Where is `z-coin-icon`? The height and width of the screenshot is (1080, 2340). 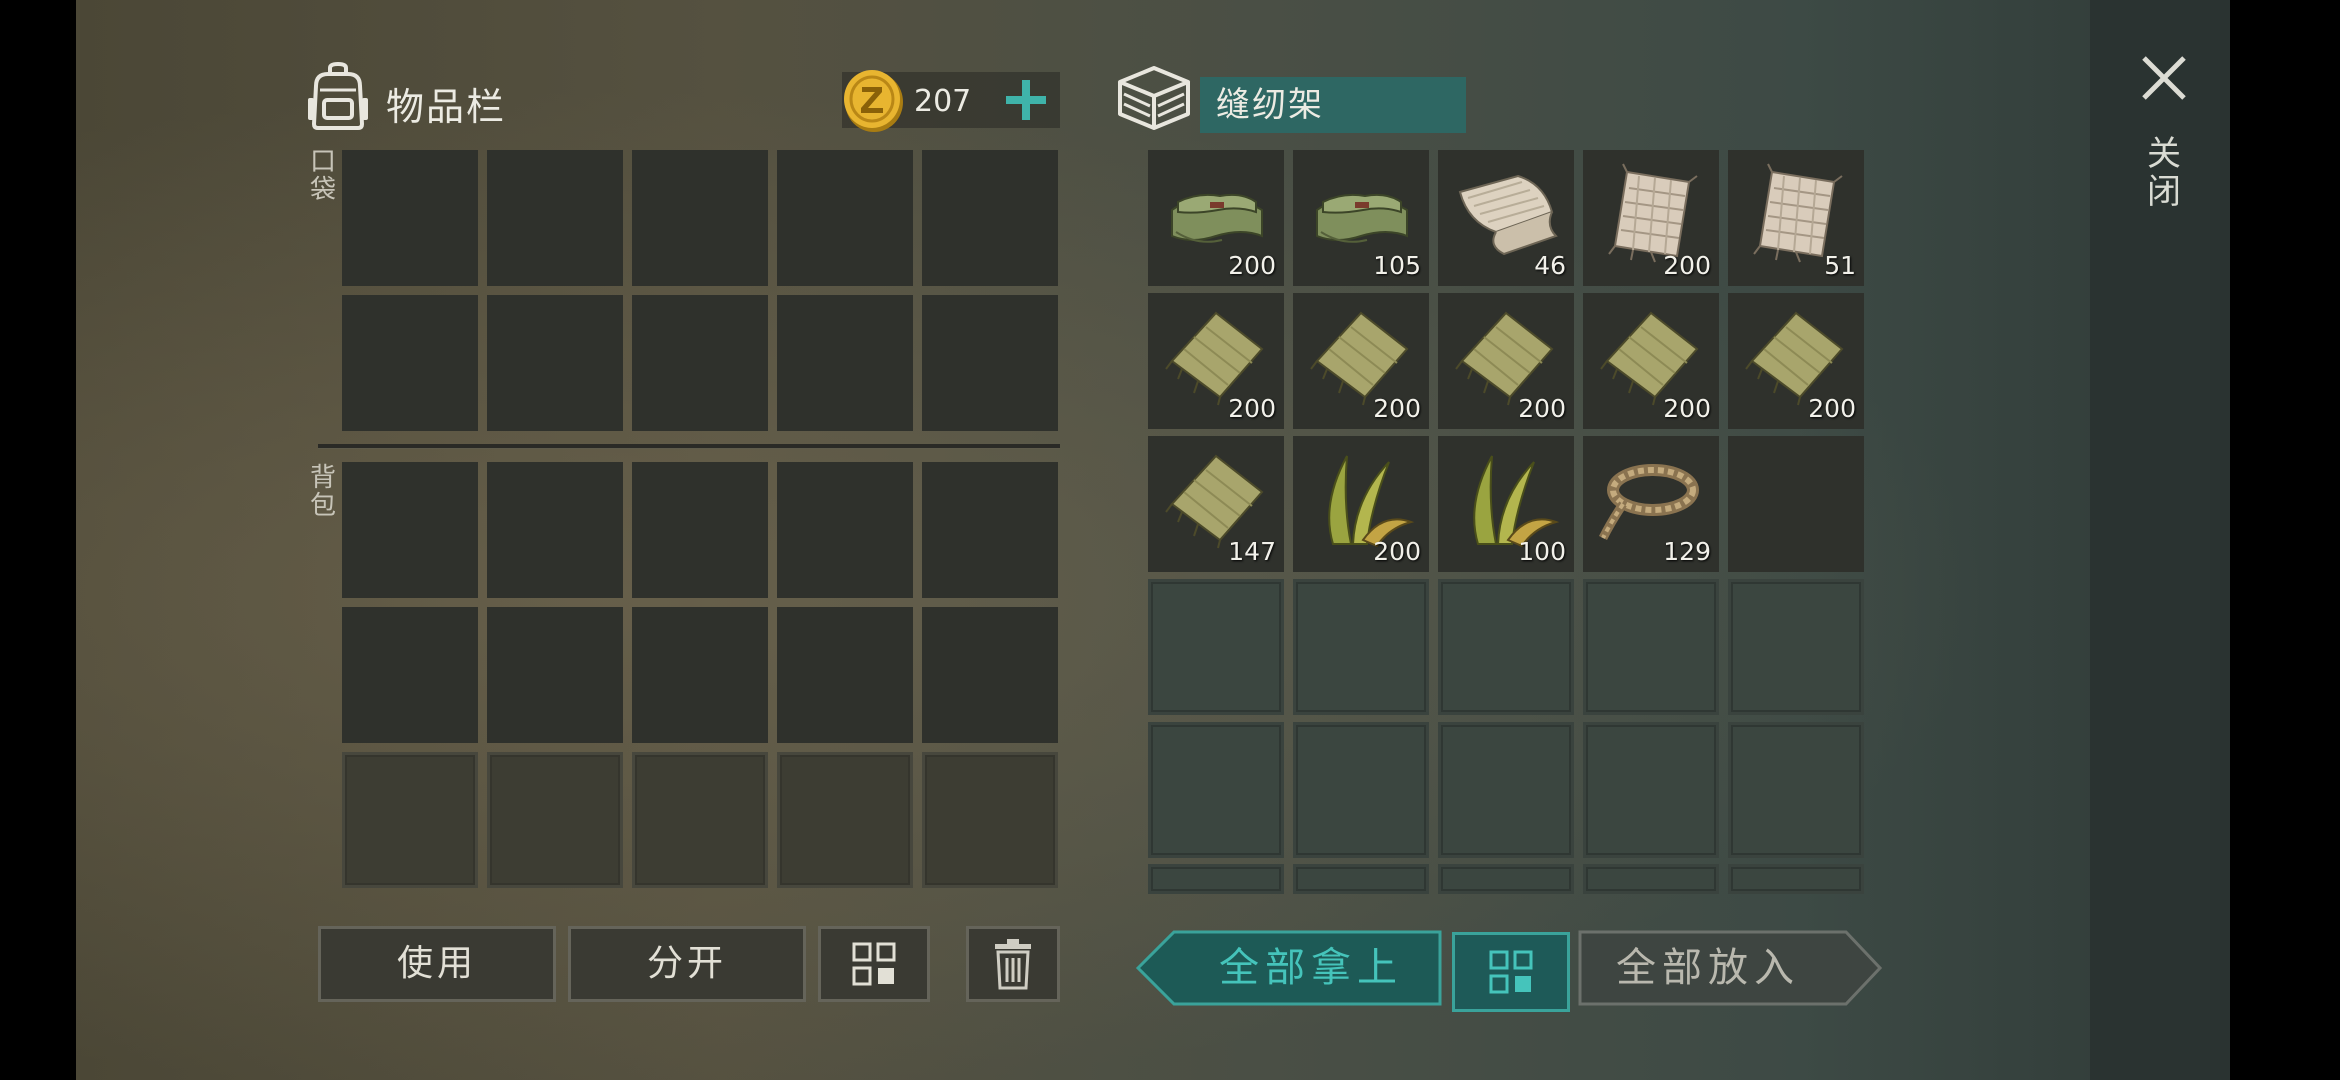
z-coin-icon is located at coordinates (873, 101).